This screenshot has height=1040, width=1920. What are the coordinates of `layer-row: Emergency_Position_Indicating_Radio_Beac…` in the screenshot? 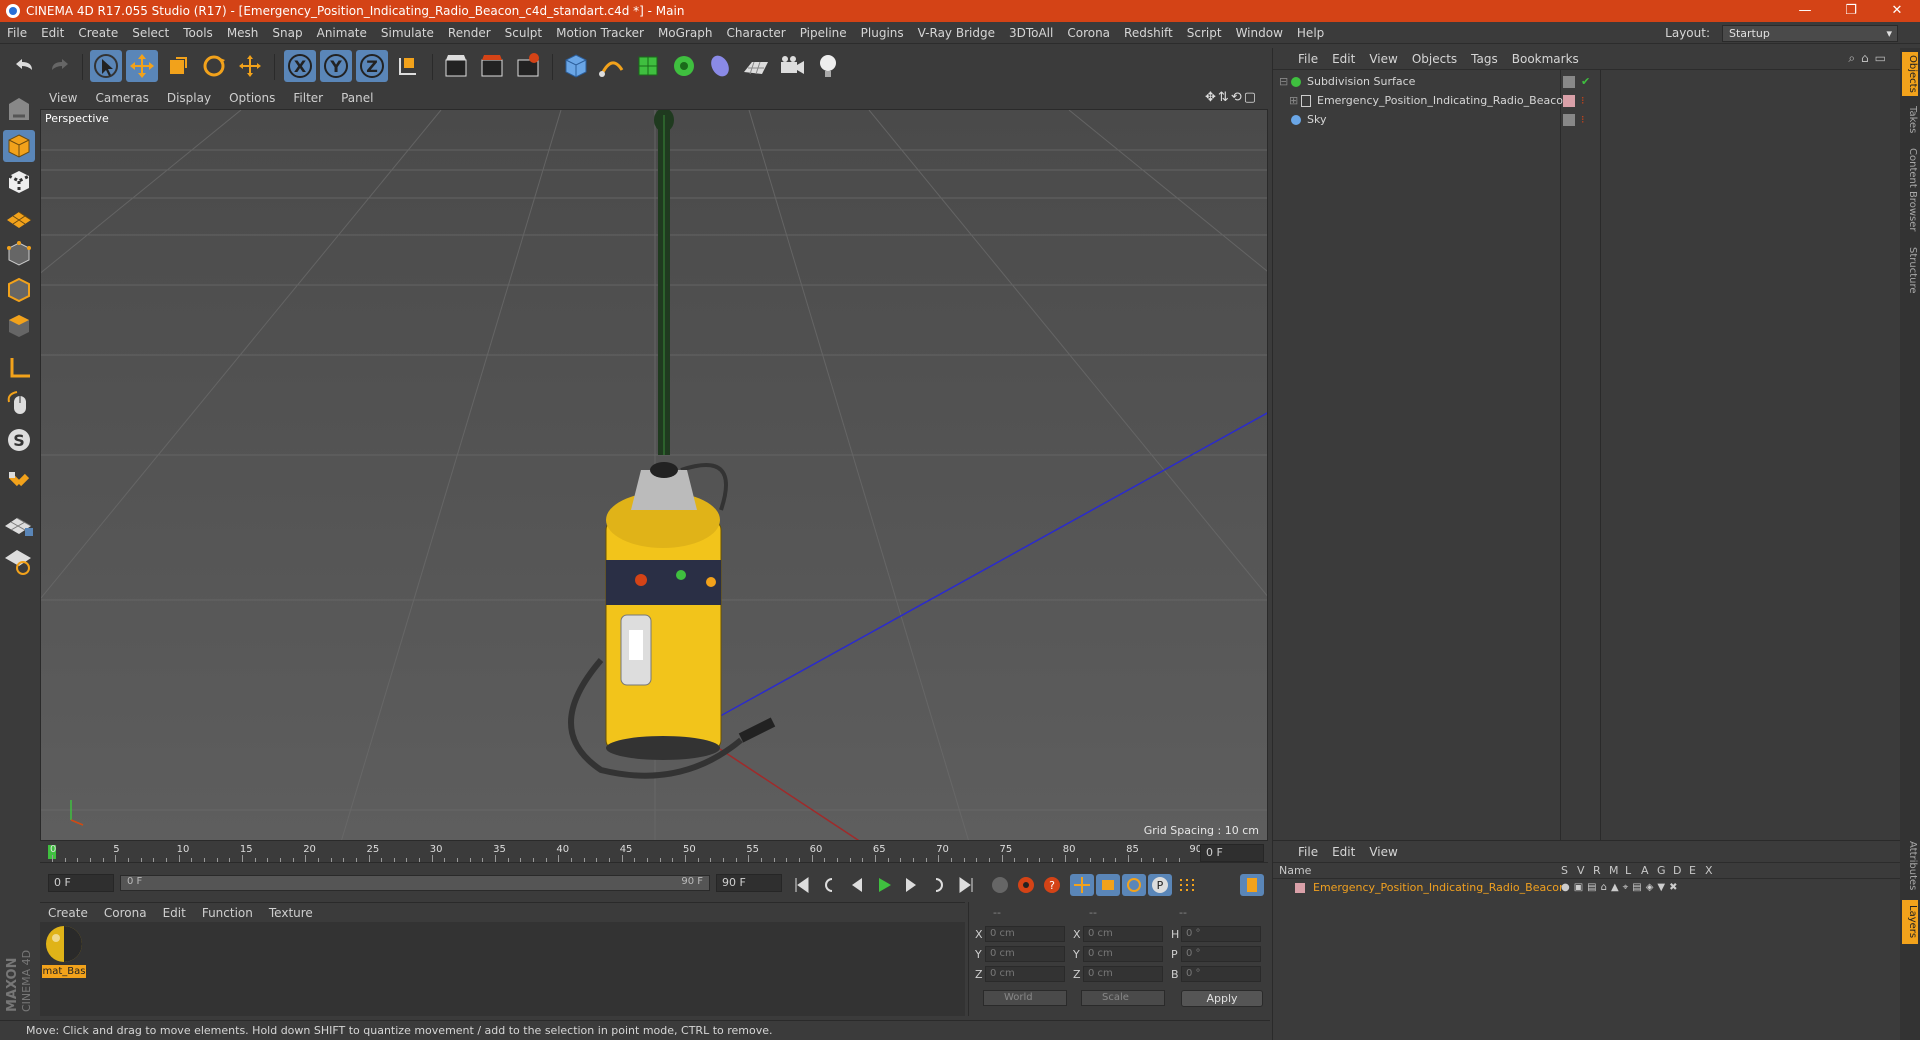 It's located at (1587, 888).